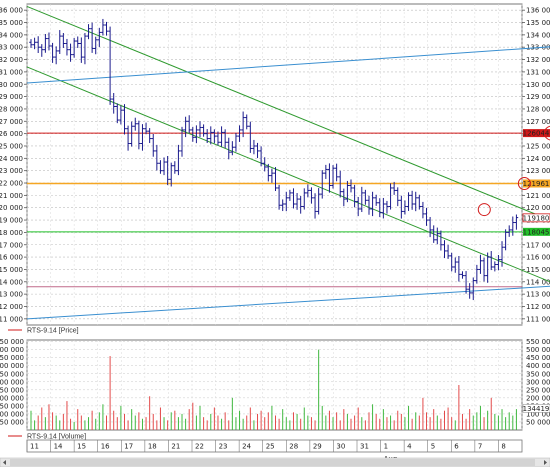 This screenshot has width=550, height=467. What do you see at coordinates (386, 447) in the screenshot?
I see `date-label: 1` at bounding box center [386, 447].